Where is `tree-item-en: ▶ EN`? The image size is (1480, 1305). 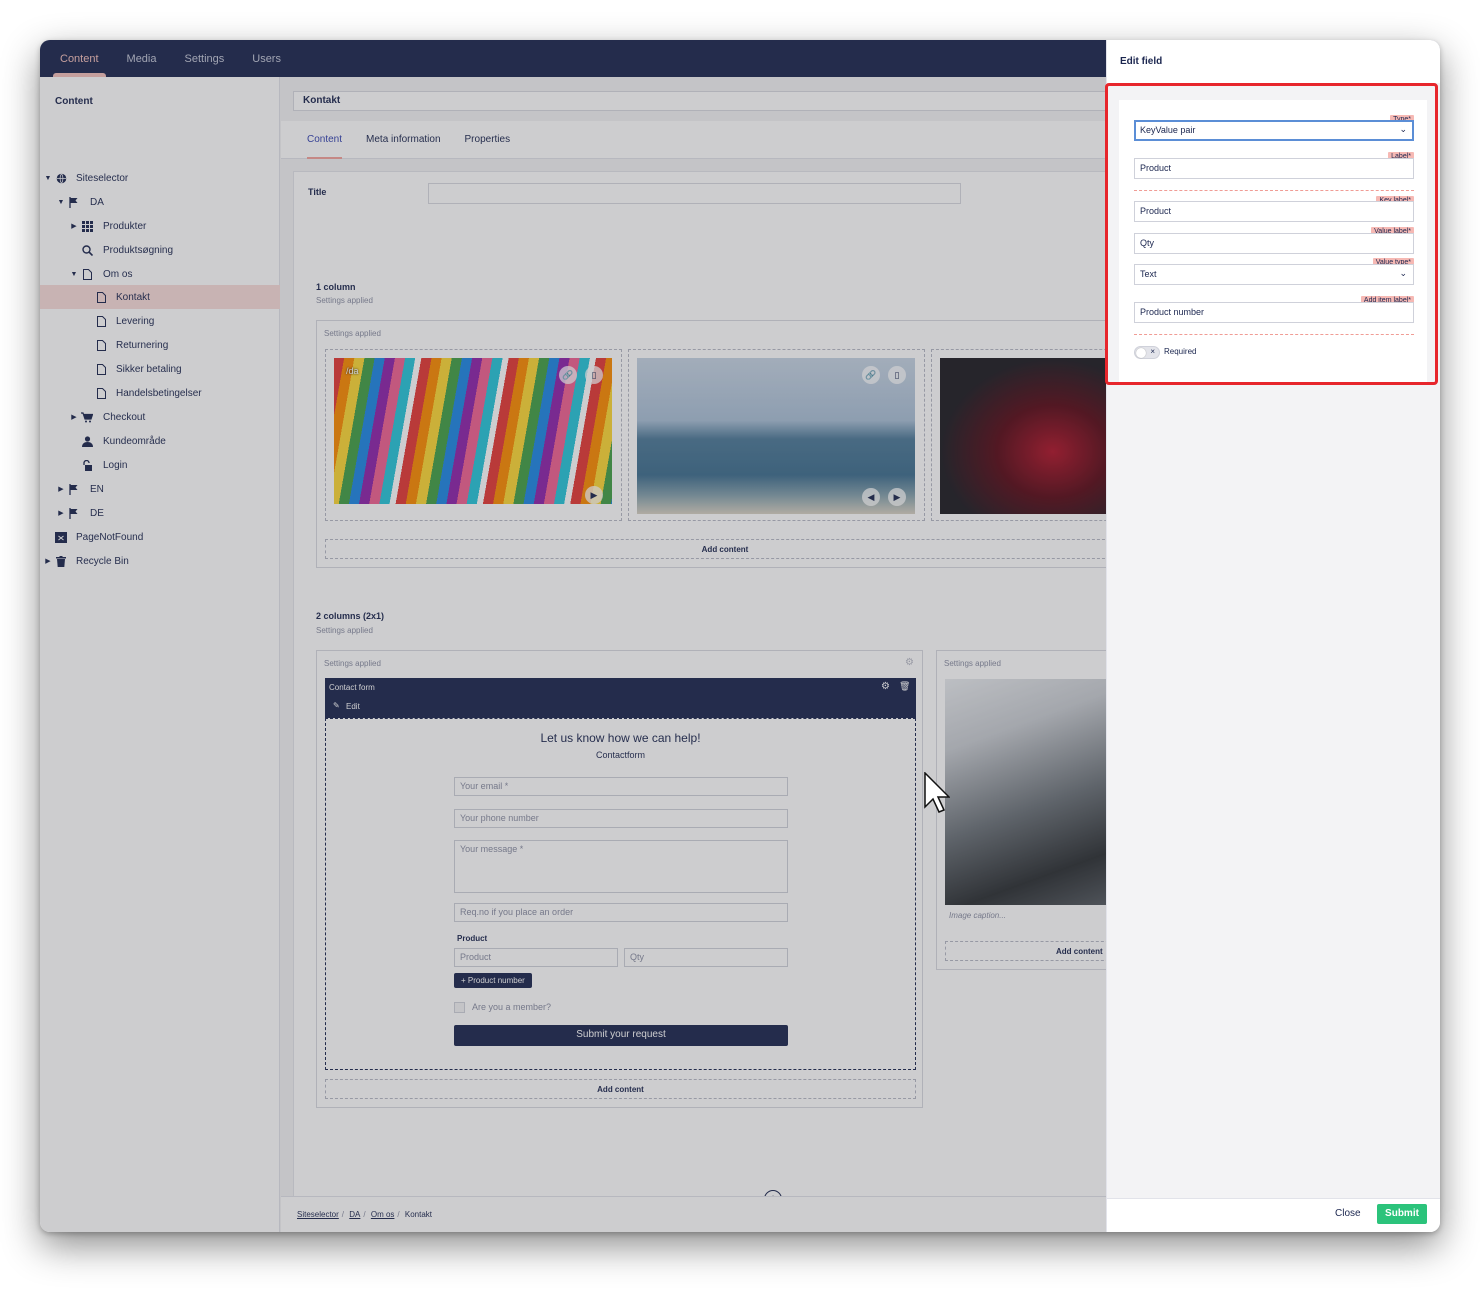
tree-item-en: ▶ EN is located at coordinates (160, 489).